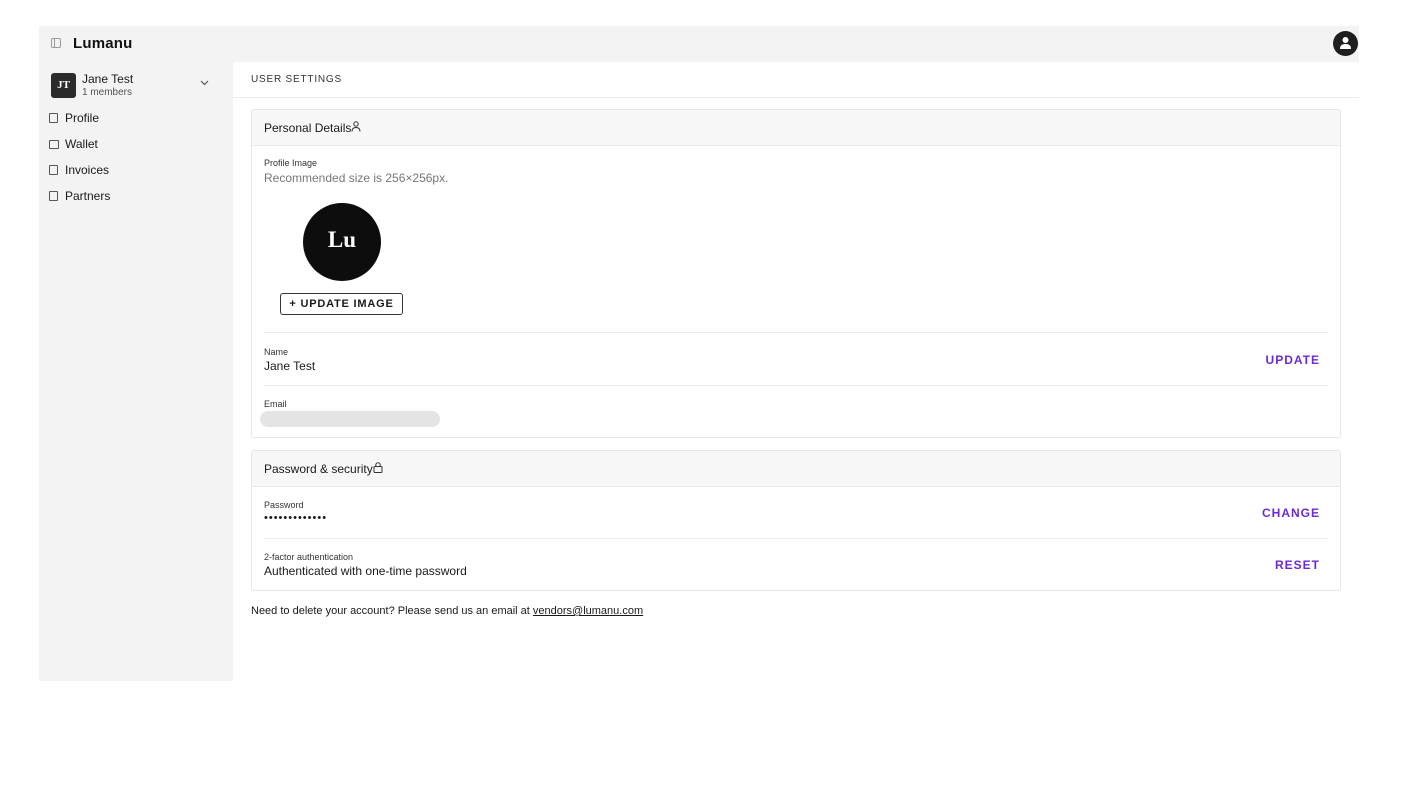  Describe the element at coordinates (134, 151) in the screenshot. I see `sidebar-item-wallet: Wallet` at that location.